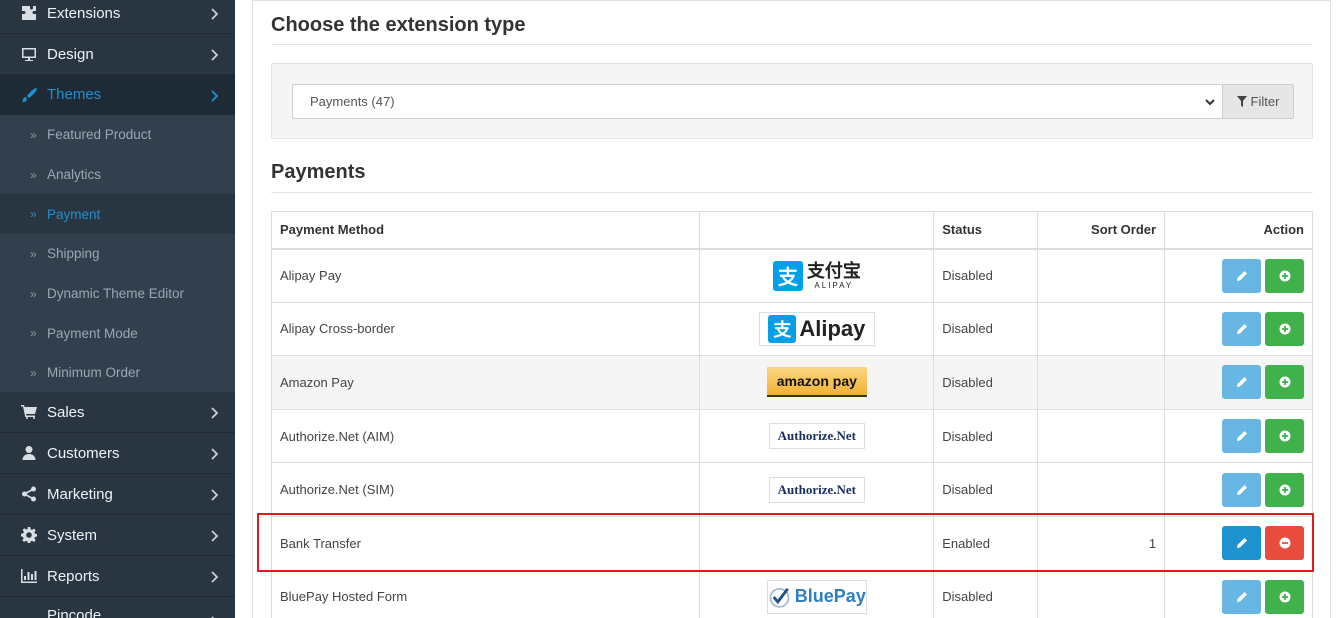 This screenshot has height=618, width=1343. What do you see at coordinates (117, 333) in the screenshot?
I see `submenu-item-payment-mode: » Payment Mode` at bounding box center [117, 333].